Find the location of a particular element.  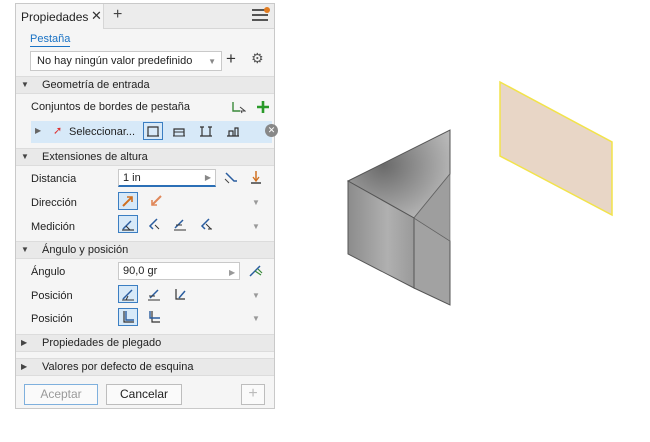

direction-flip-2-button is located at coordinates (156, 201).